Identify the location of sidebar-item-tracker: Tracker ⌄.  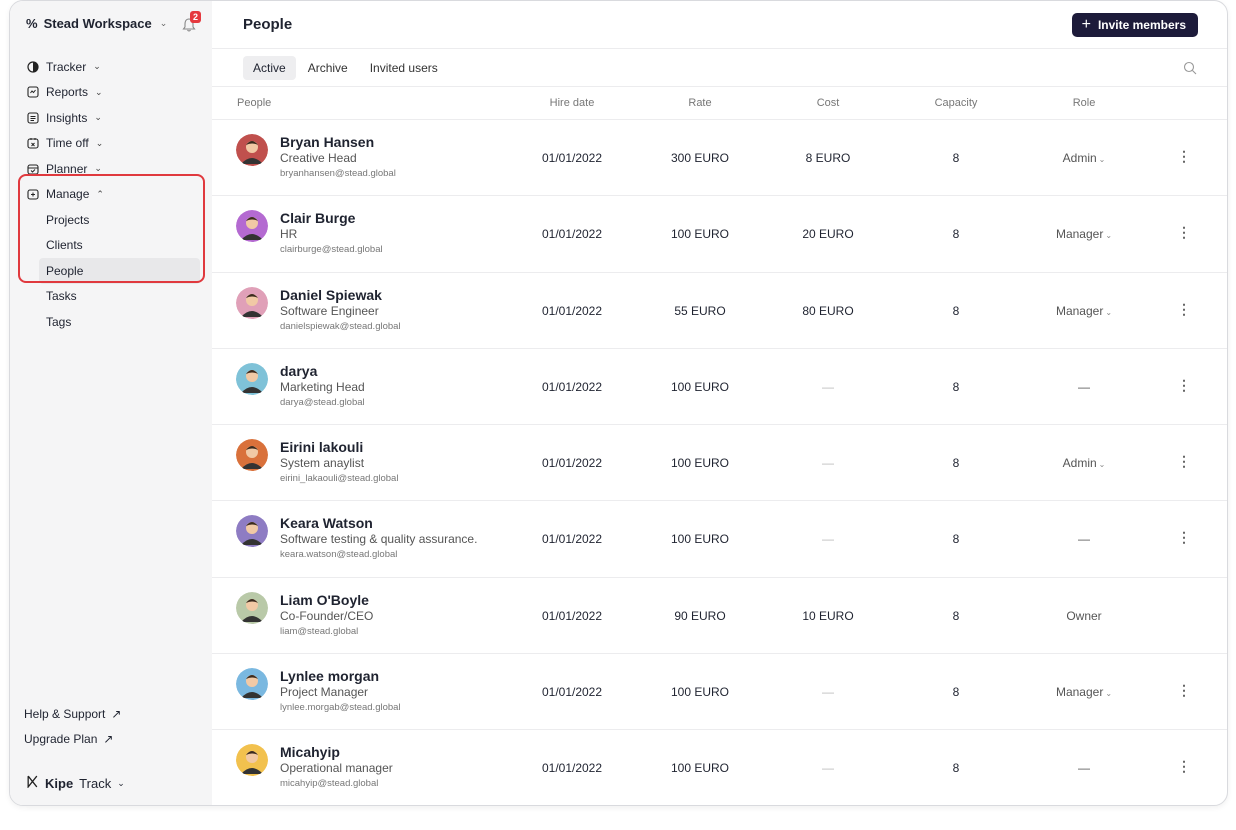
(115, 67).